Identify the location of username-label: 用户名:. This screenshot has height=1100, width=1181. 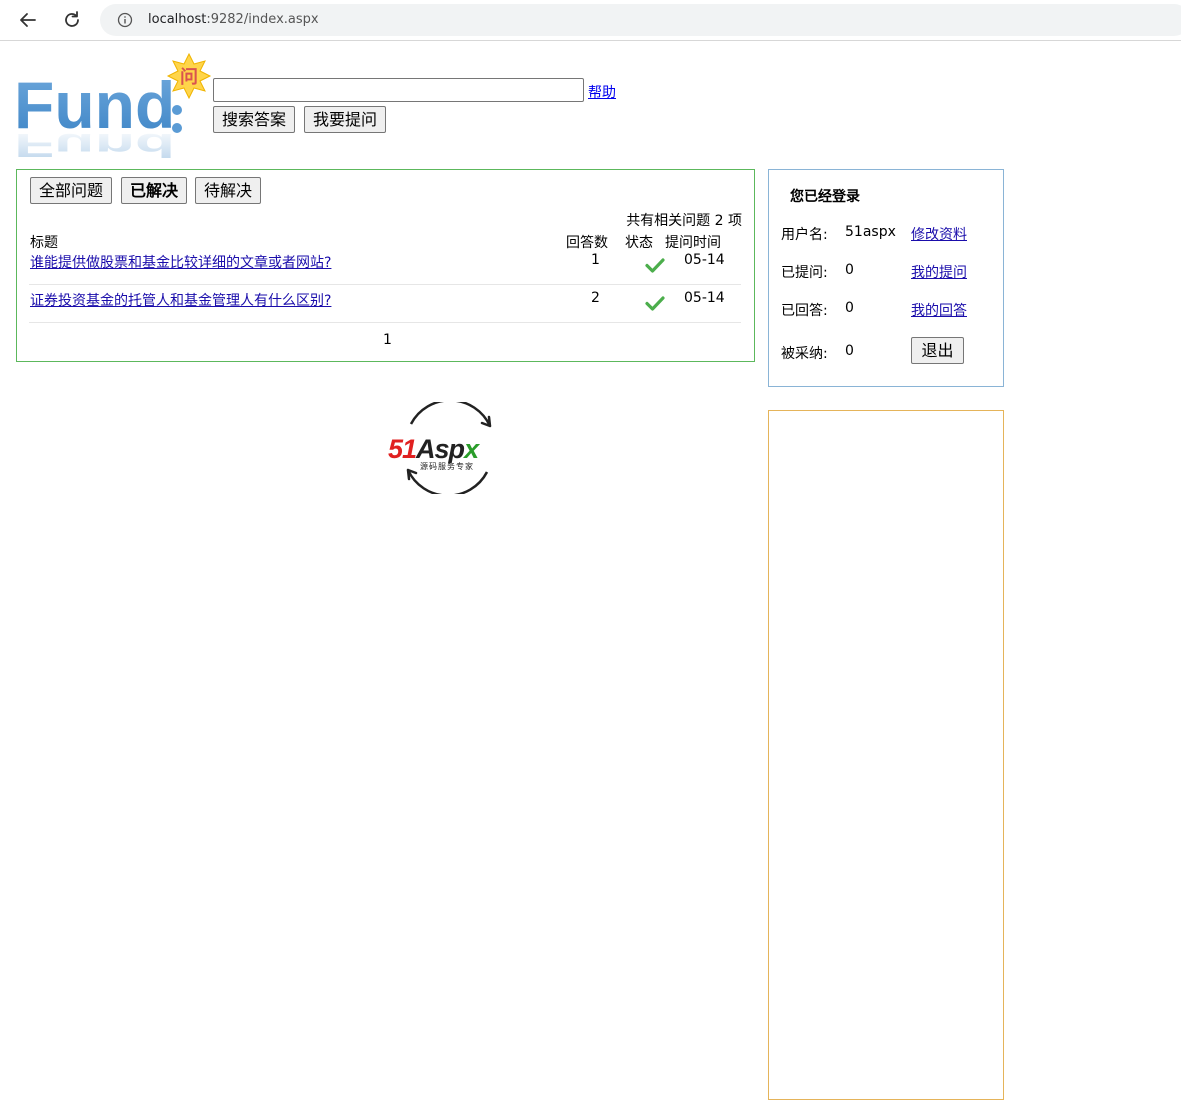
(804, 235).